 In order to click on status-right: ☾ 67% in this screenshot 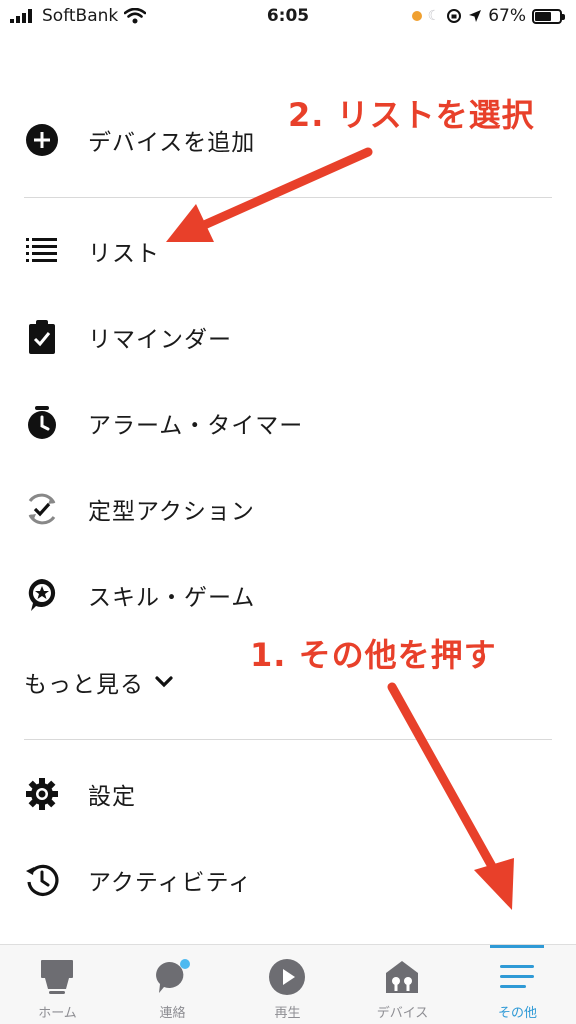, I will do `click(488, 16)`.